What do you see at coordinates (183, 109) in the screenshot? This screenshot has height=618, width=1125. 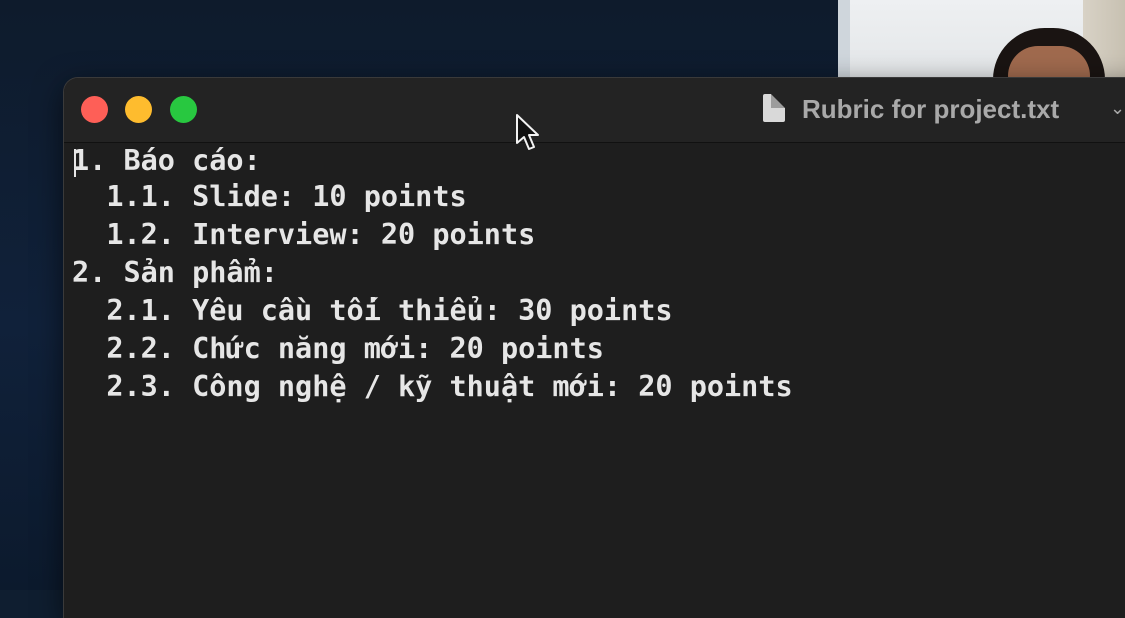 I see `zoom-button` at bounding box center [183, 109].